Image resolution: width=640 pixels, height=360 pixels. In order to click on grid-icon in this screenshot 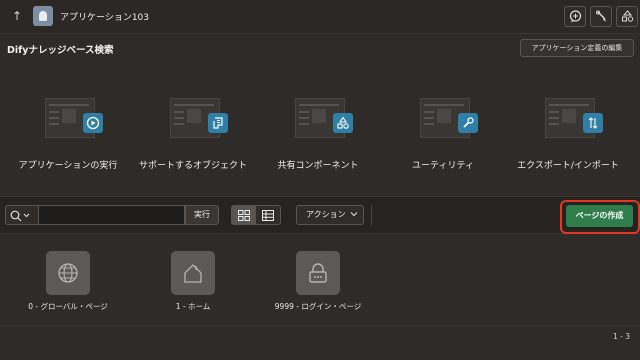, I will do `click(244, 215)`.